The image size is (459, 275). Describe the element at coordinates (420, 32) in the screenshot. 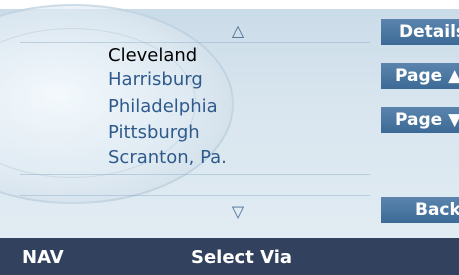

I see `details-button: Details` at that location.